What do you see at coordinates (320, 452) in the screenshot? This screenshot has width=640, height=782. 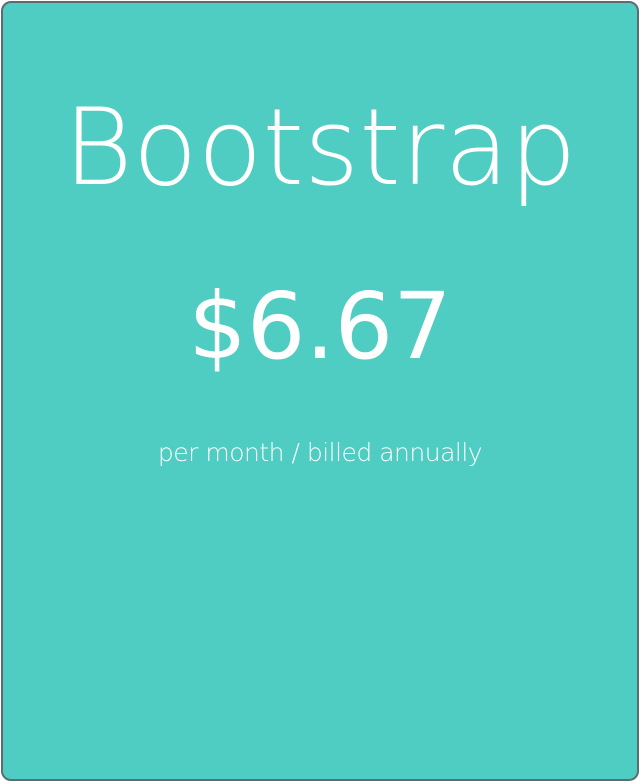 I see `billing-note: per month / billed annually` at bounding box center [320, 452].